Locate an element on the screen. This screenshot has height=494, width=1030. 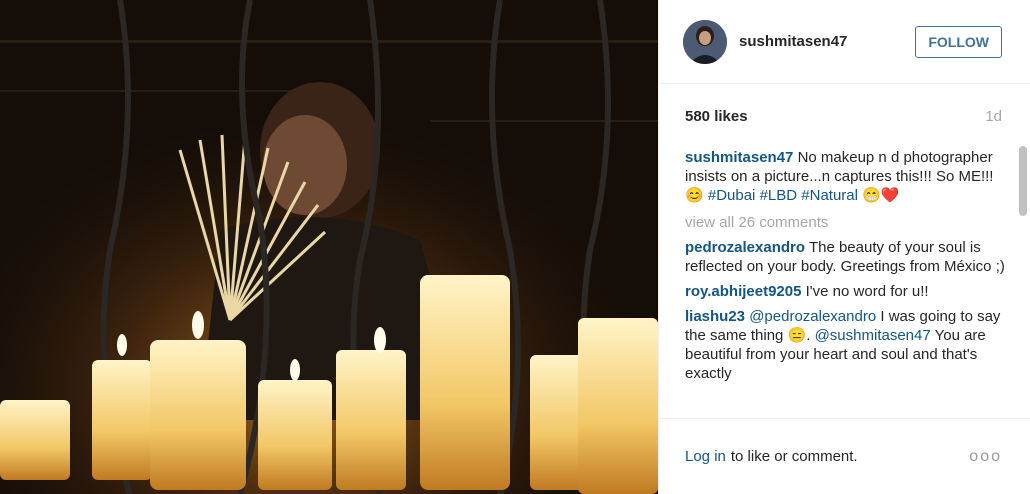
scrollbar-thumb is located at coordinates (1023, 181).